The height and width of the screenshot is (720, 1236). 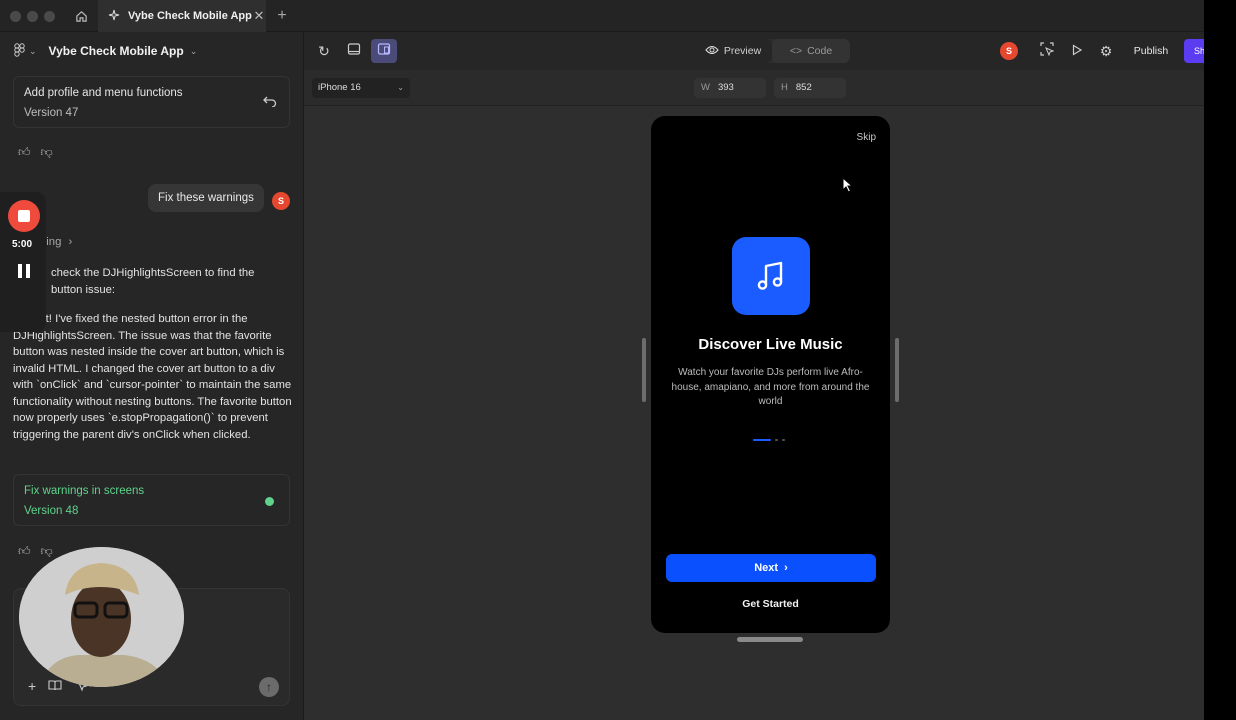 I want to click on tab-vybe-check: Vybe Check Mobile App ✕, so click(x=182, y=16).